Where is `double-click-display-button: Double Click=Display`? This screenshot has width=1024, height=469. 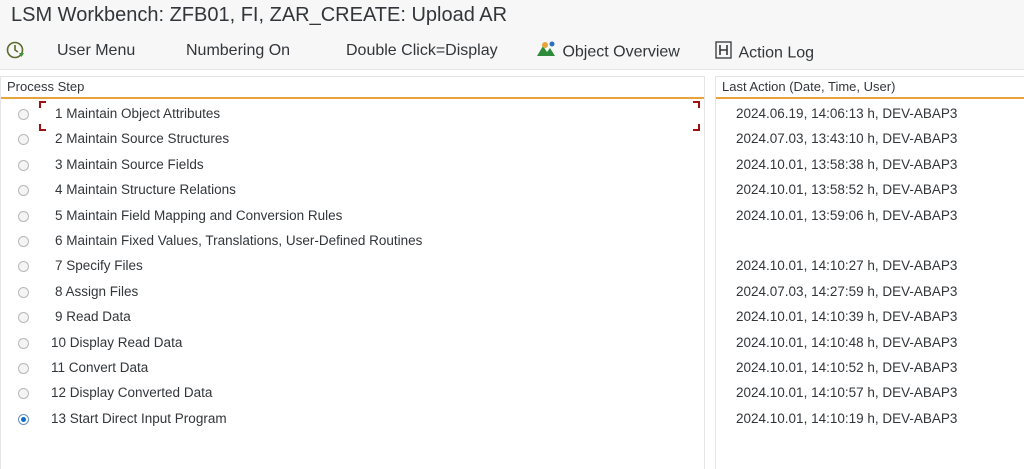 double-click-display-button: Double Click=Display is located at coordinates (422, 51).